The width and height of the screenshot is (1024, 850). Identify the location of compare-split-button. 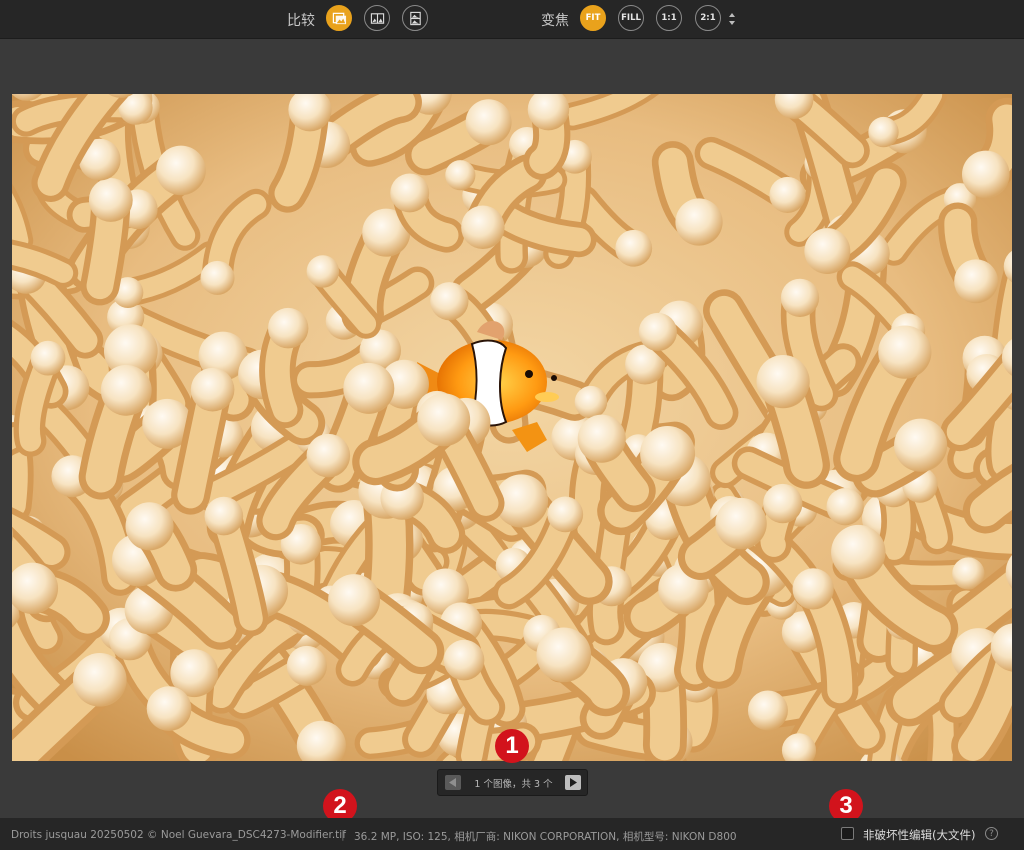
(415, 18).